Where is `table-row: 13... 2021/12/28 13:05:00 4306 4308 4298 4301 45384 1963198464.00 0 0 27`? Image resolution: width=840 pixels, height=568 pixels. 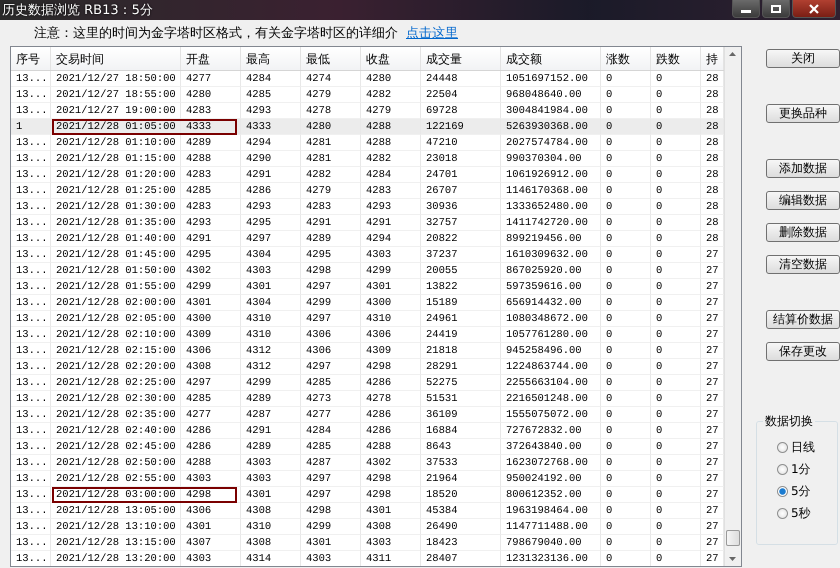 table-row: 13... 2021/12/28 13:05:00 4306 4308 4298 4301 45384 1963198464.00 0 0 27 is located at coordinates (367, 511).